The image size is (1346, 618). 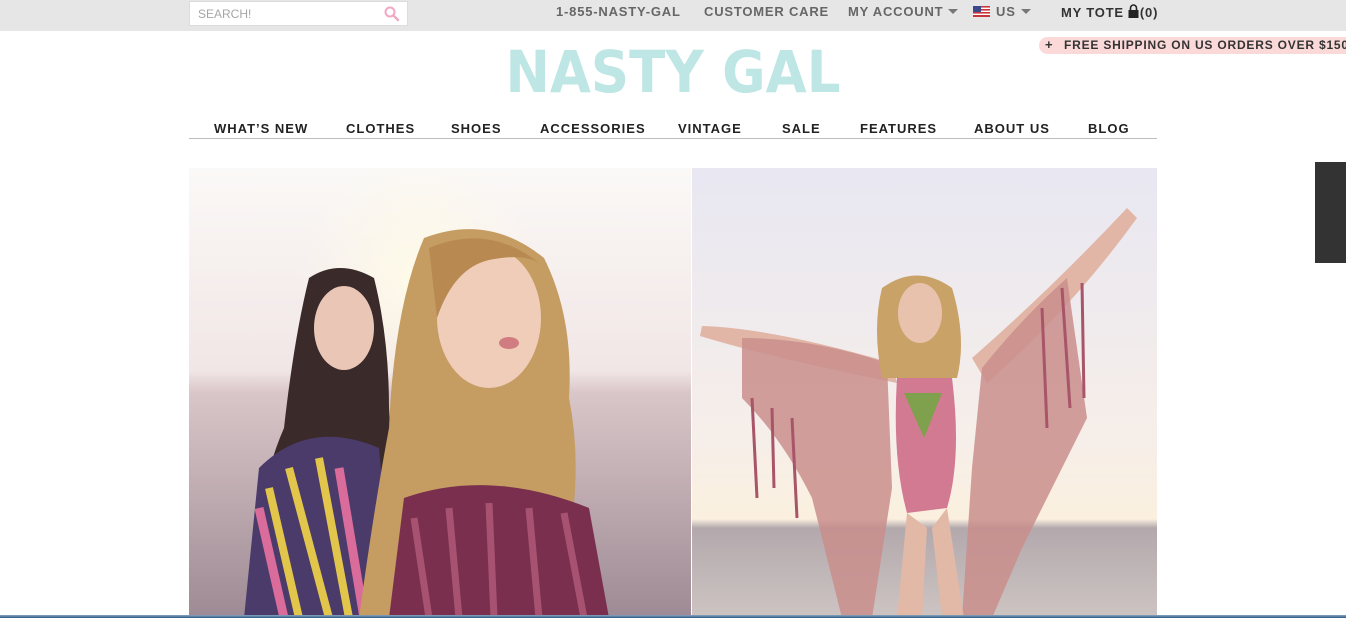 What do you see at coordinates (476, 128) in the screenshot?
I see `nav-item-shoes: SHOES` at bounding box center [476, 128].